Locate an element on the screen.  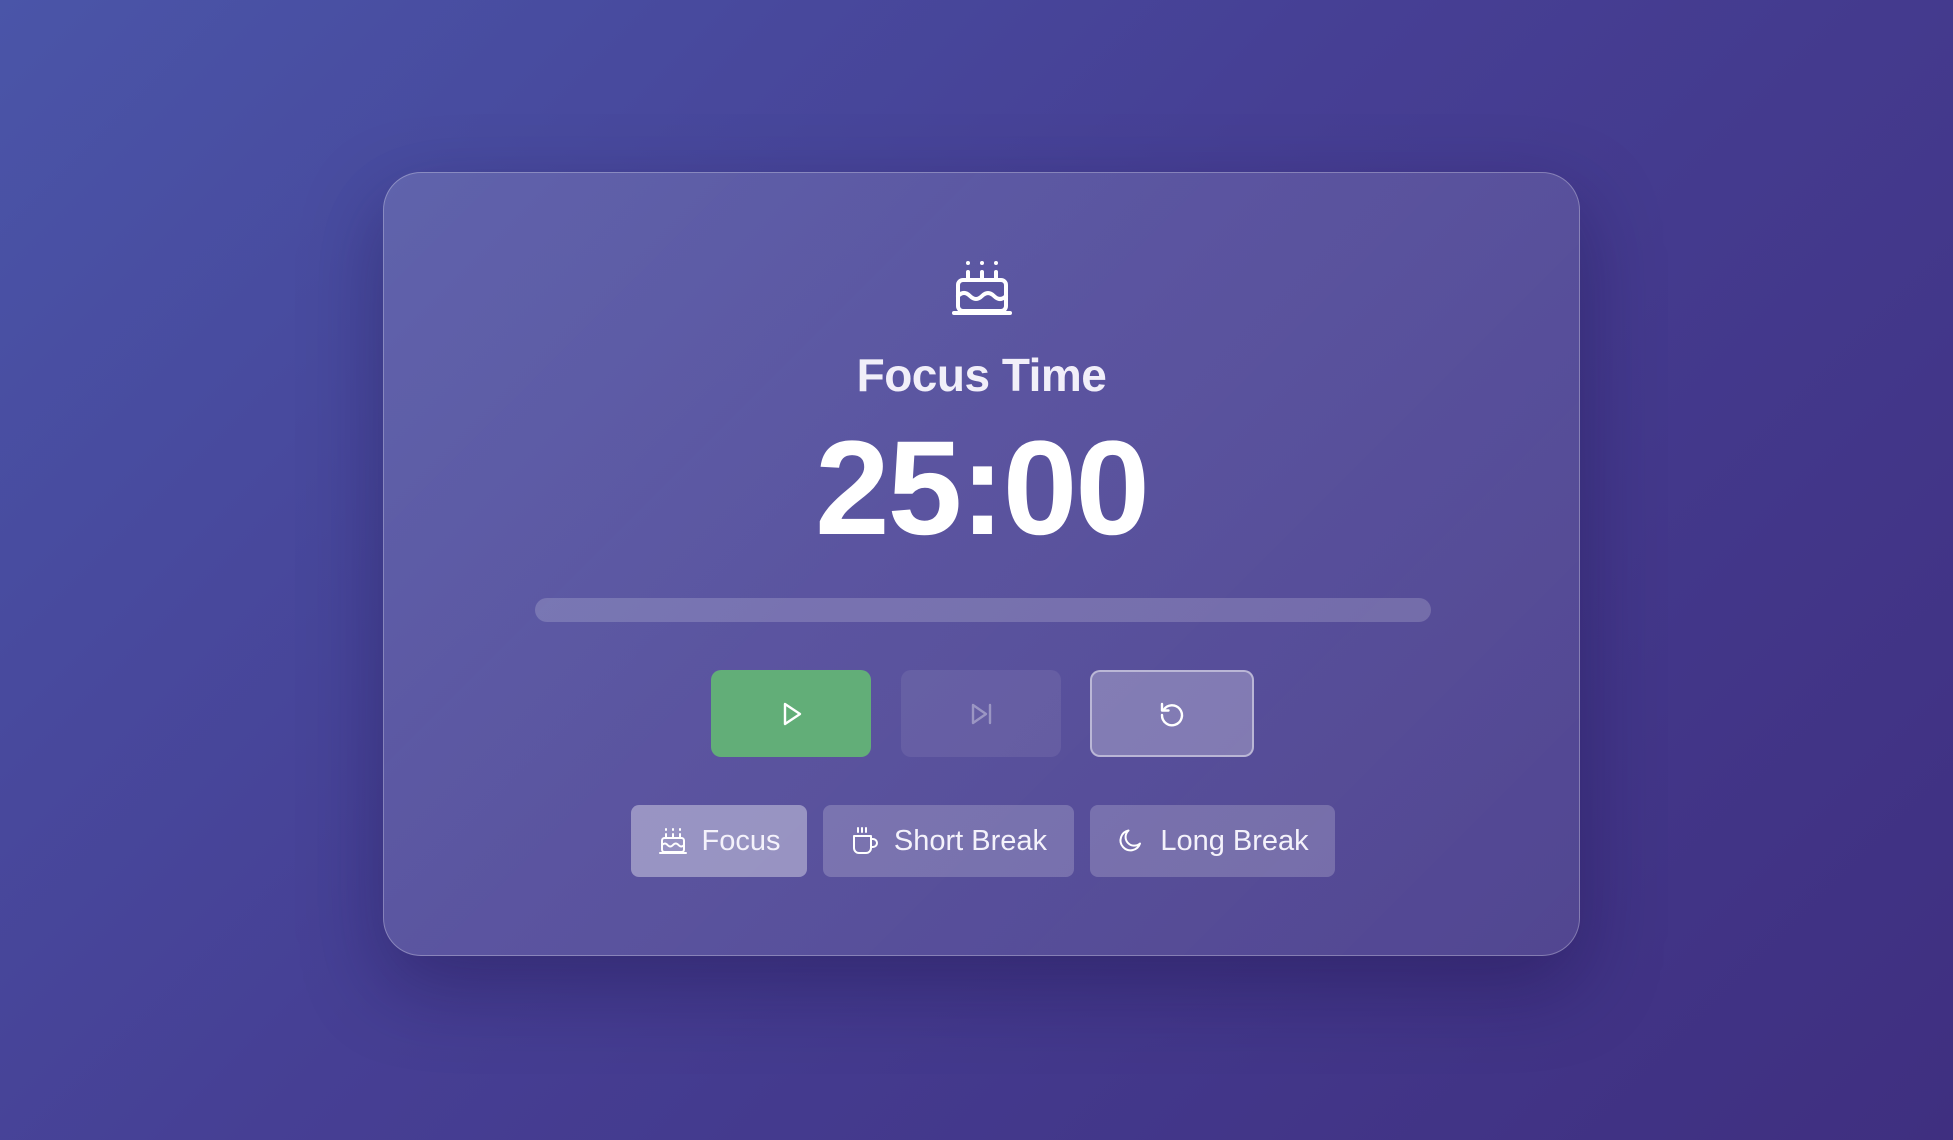
progress-bar is located at coordinates (983, 610).